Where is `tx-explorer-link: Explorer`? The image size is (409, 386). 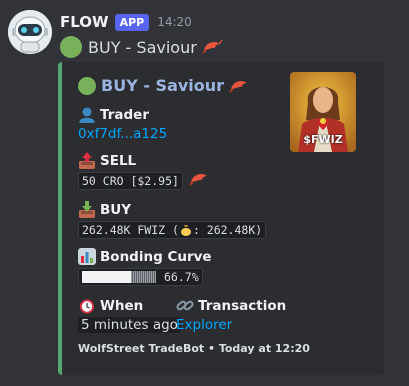
tx-explorer-link: Explorer is located at coordinates (204, 325).